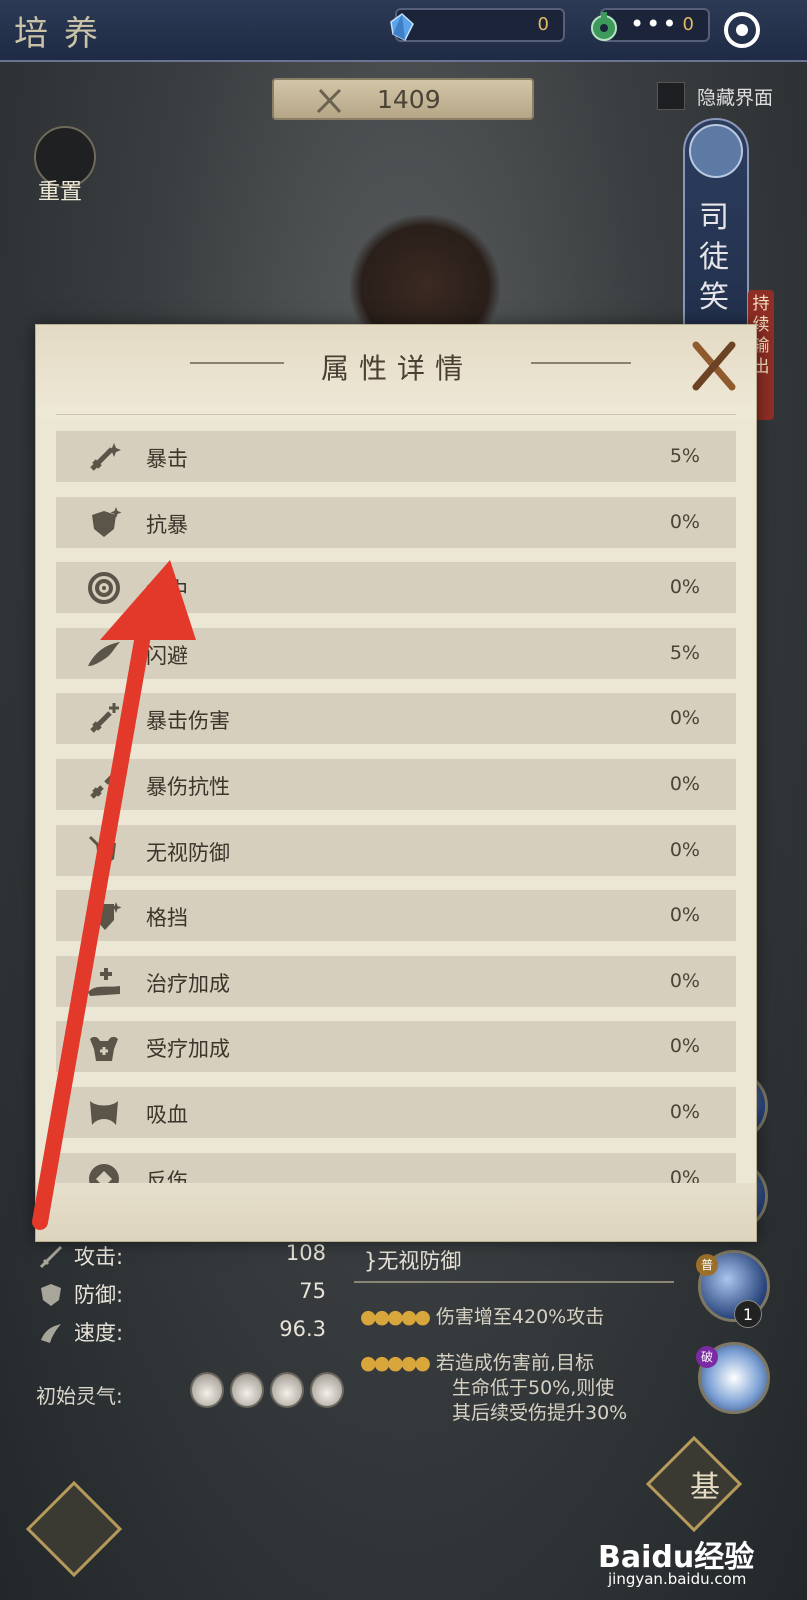  What do you see at coordinates (402, 27) in the screenshot?
I see `crystal-gem-icon` at bounding box center [402, 27].